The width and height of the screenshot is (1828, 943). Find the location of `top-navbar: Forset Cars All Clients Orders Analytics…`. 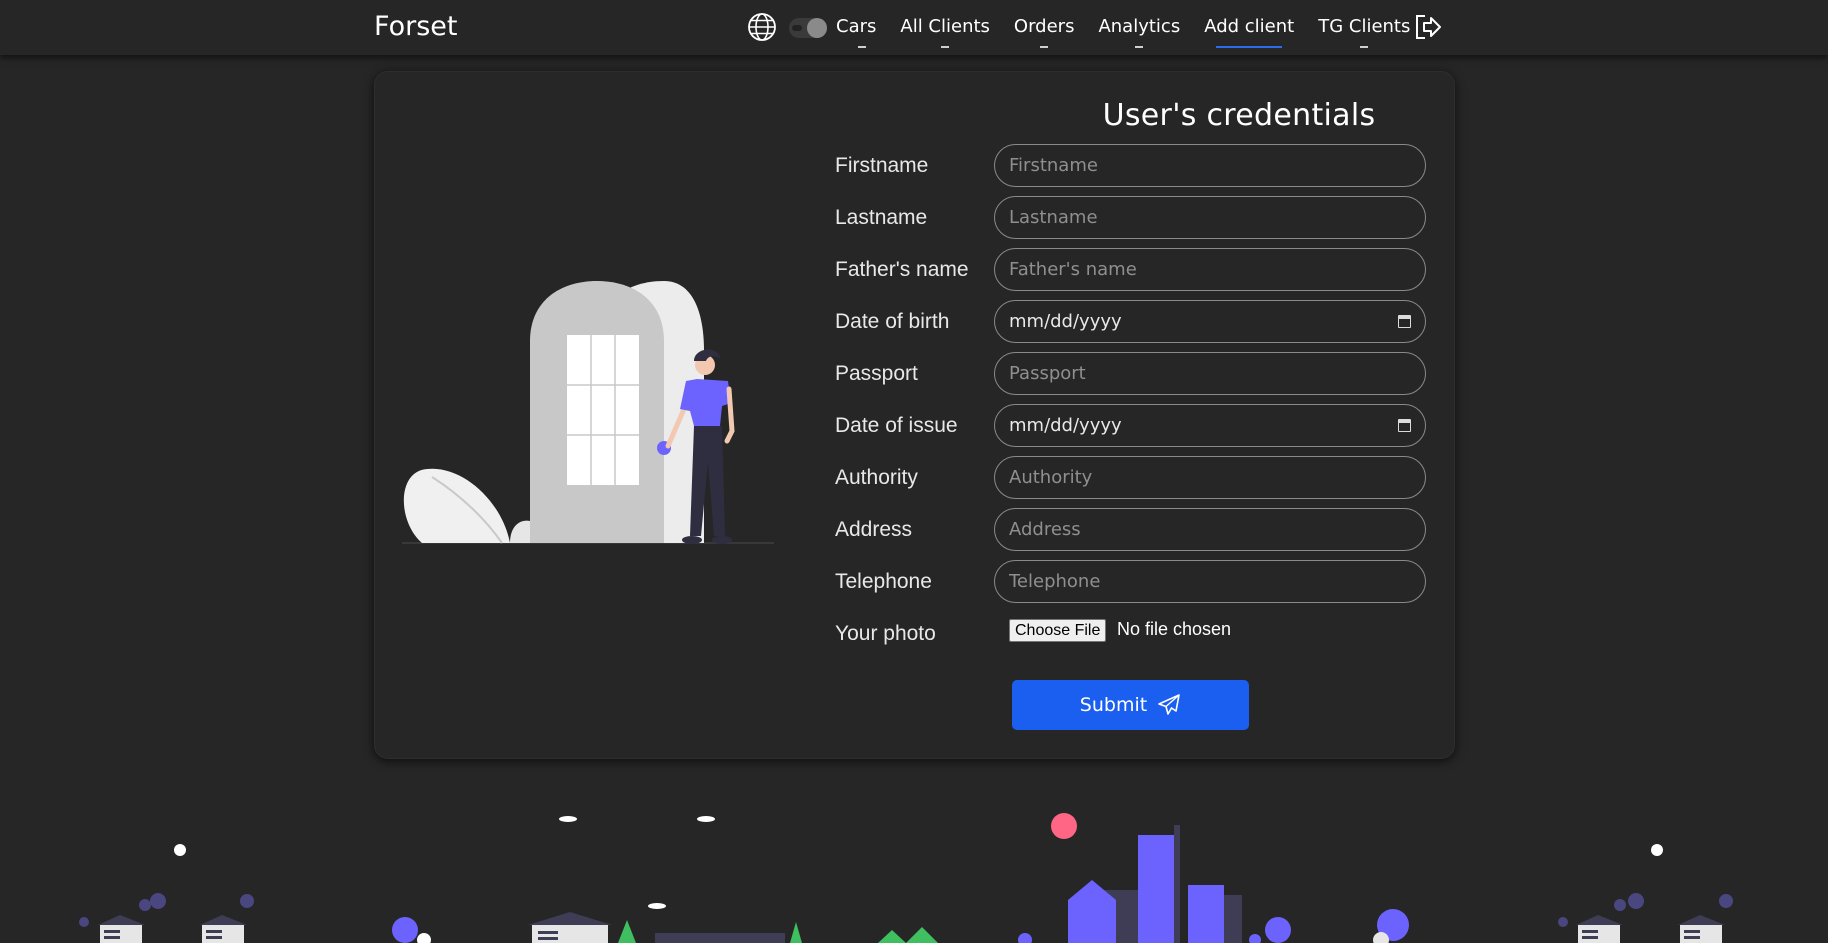

top-navbar: Forset Cars All Clients Orders Analytics… is located at coordinates (914, 27).